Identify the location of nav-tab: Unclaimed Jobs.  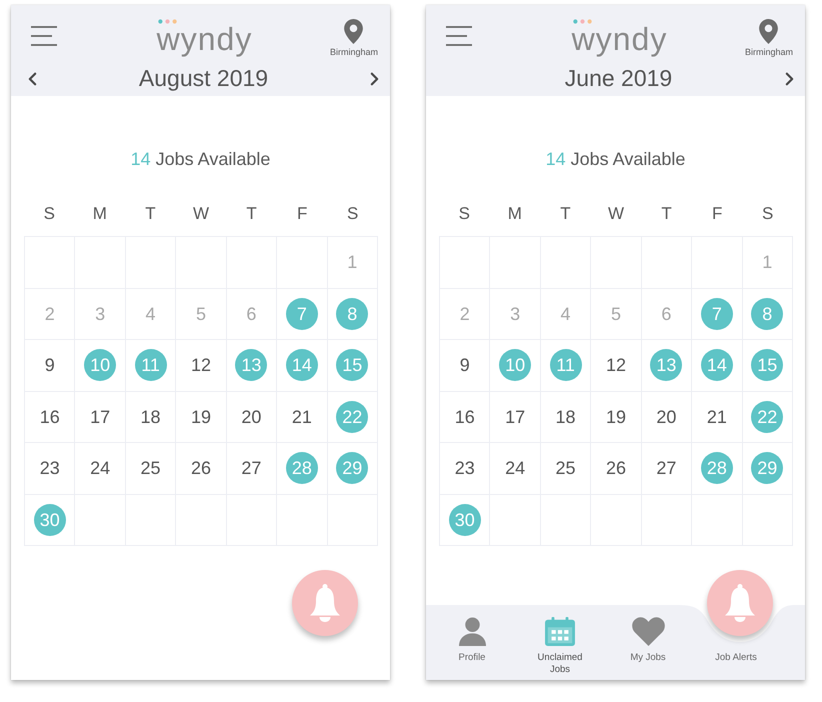
(560, 646).